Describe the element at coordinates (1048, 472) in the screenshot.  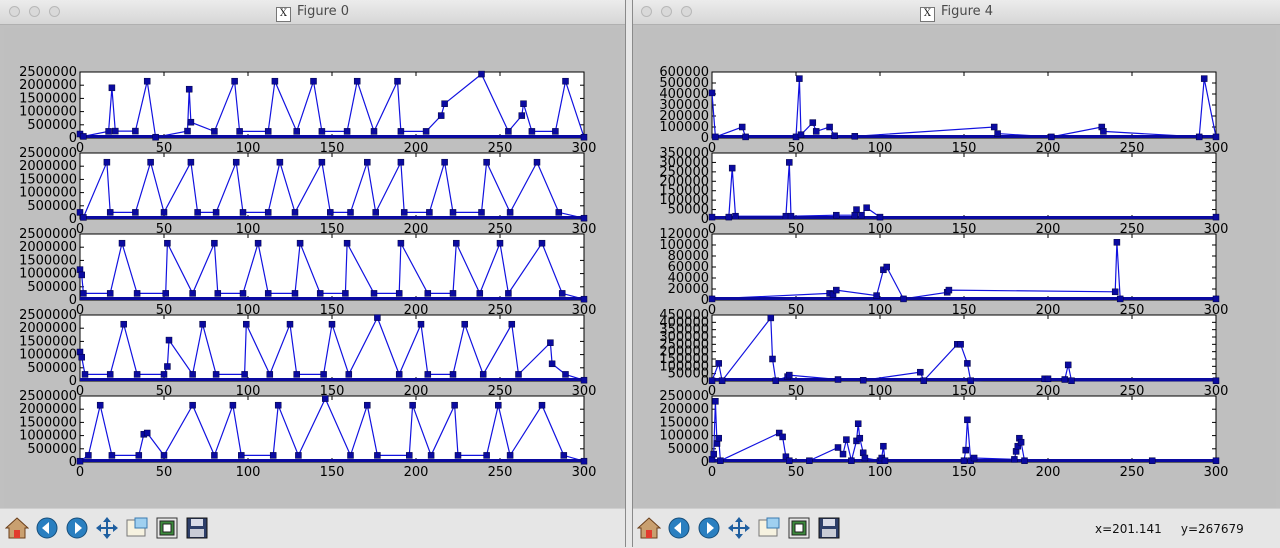
I see `x-tick-label: 200` at that location.